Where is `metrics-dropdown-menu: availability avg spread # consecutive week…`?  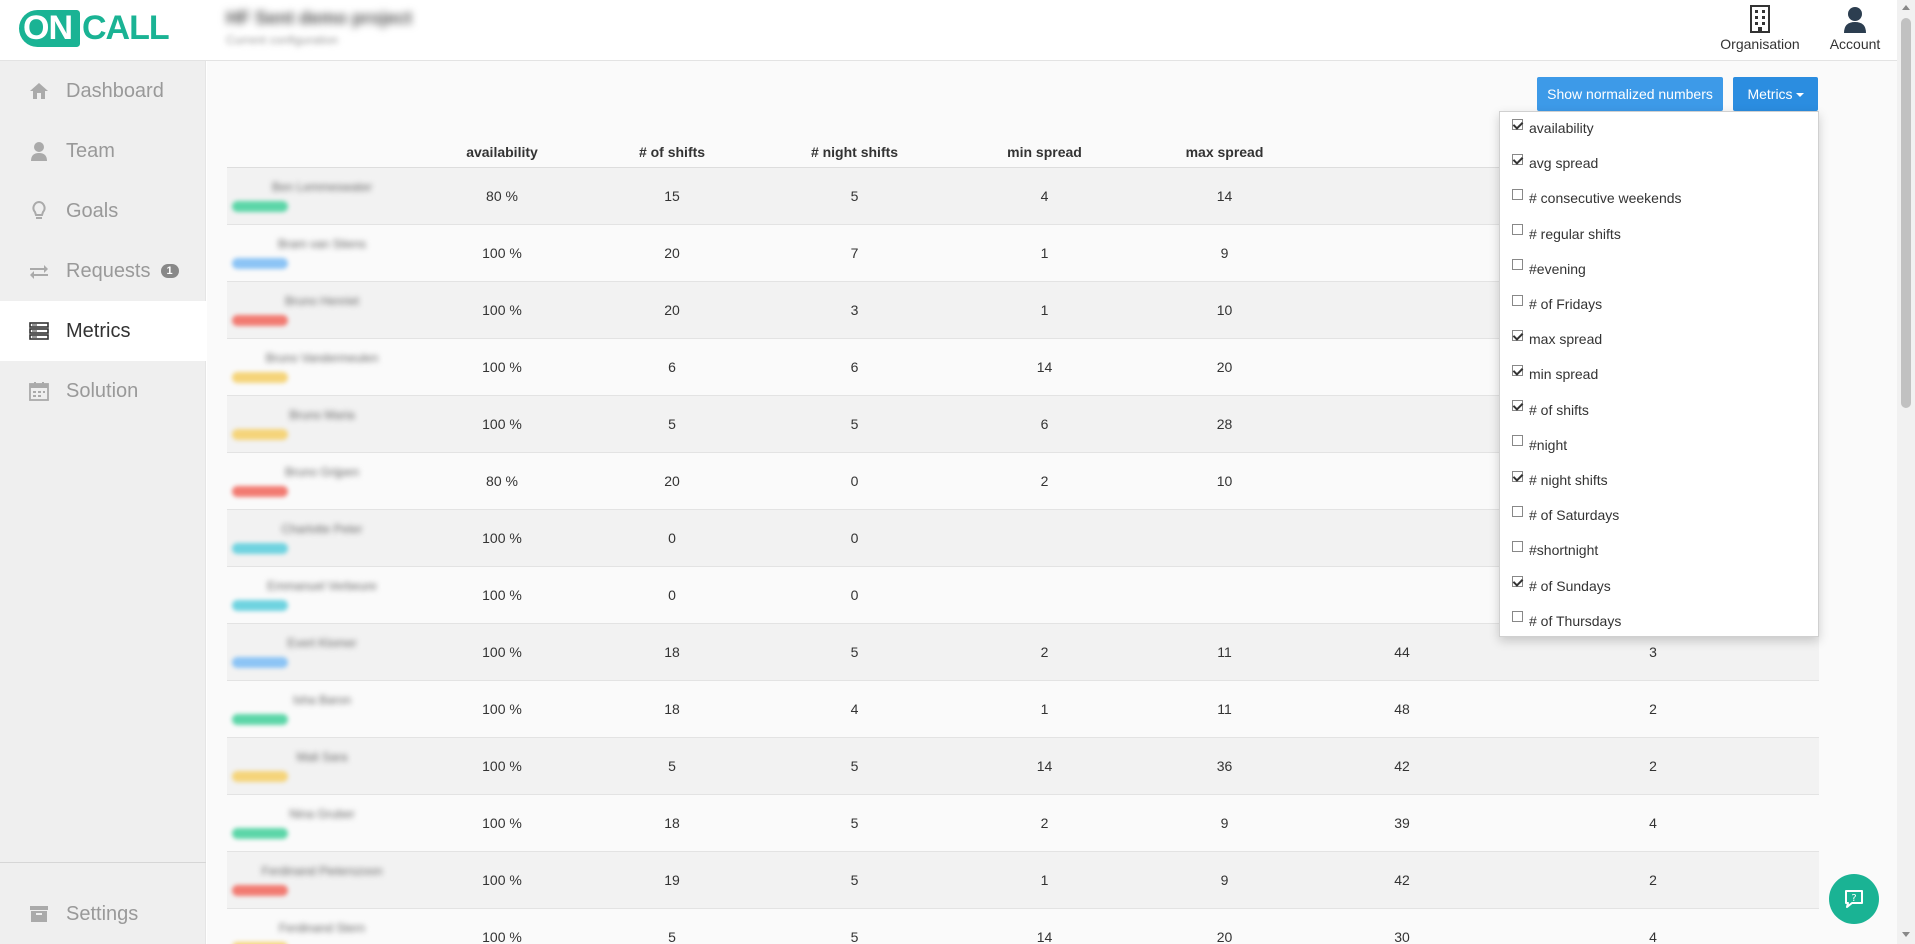 metrics-dropdown-menu: availability avg spread # consecutive week… is located at coordinates (1659, 374).